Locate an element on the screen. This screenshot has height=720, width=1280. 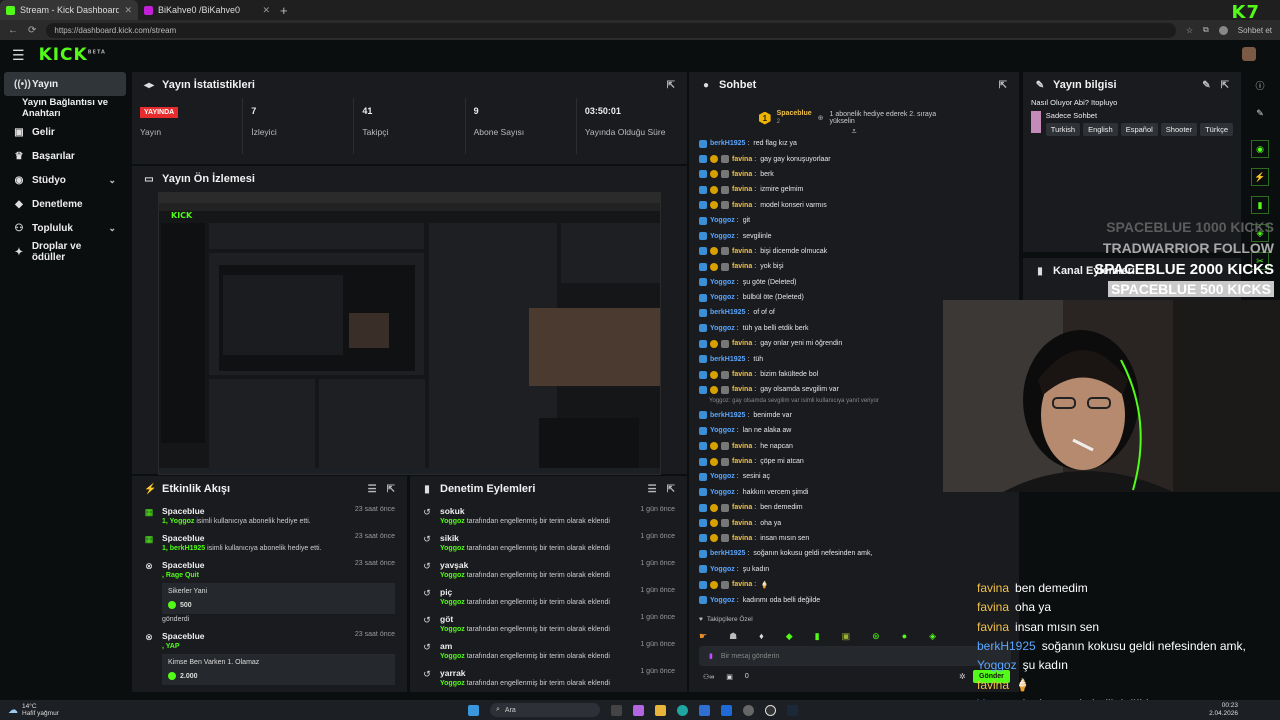
chat-message: favina: bişi dicemde olmucak is located at coordinates (854, 251).